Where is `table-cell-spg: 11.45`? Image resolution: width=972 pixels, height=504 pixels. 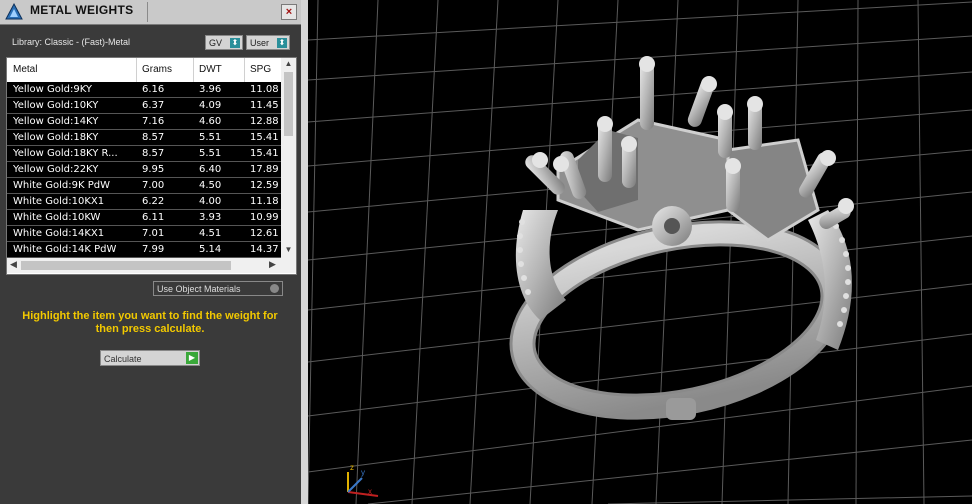
table-cell-spg: 11.45 is located at coordinates (264, 105).